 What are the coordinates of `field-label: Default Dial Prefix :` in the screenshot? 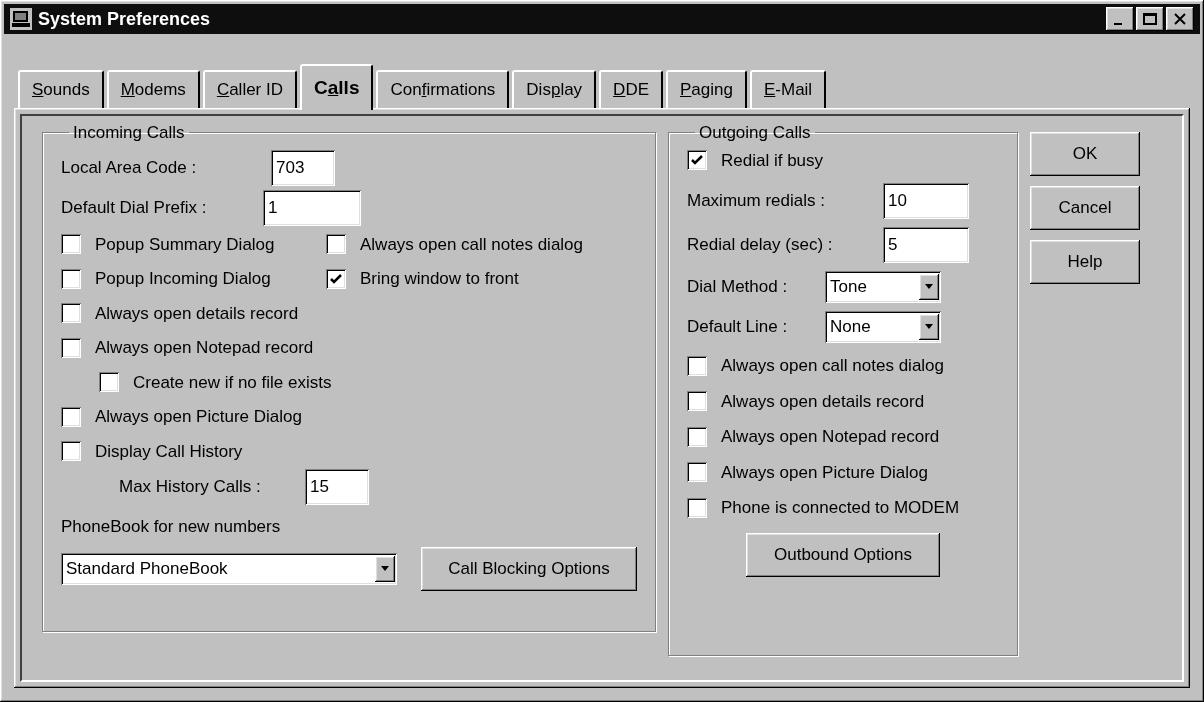 It's located at (134, 207).